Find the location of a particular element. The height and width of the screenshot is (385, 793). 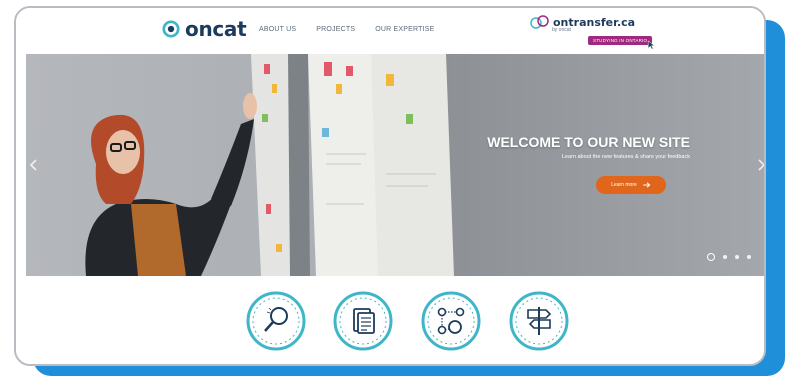

publications-feature-button is located at coordinates (363, 321).